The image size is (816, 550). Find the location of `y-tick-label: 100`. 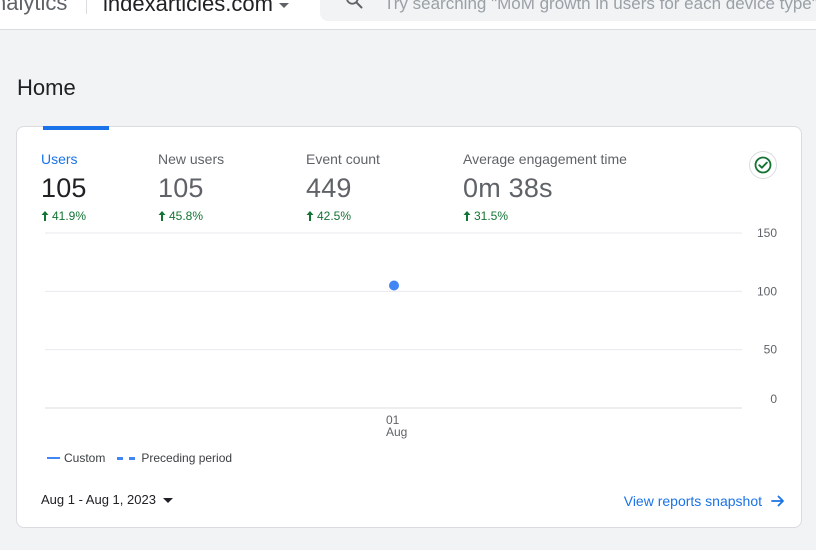

y-tick-label: 100 is located at coordinates (767, 291).